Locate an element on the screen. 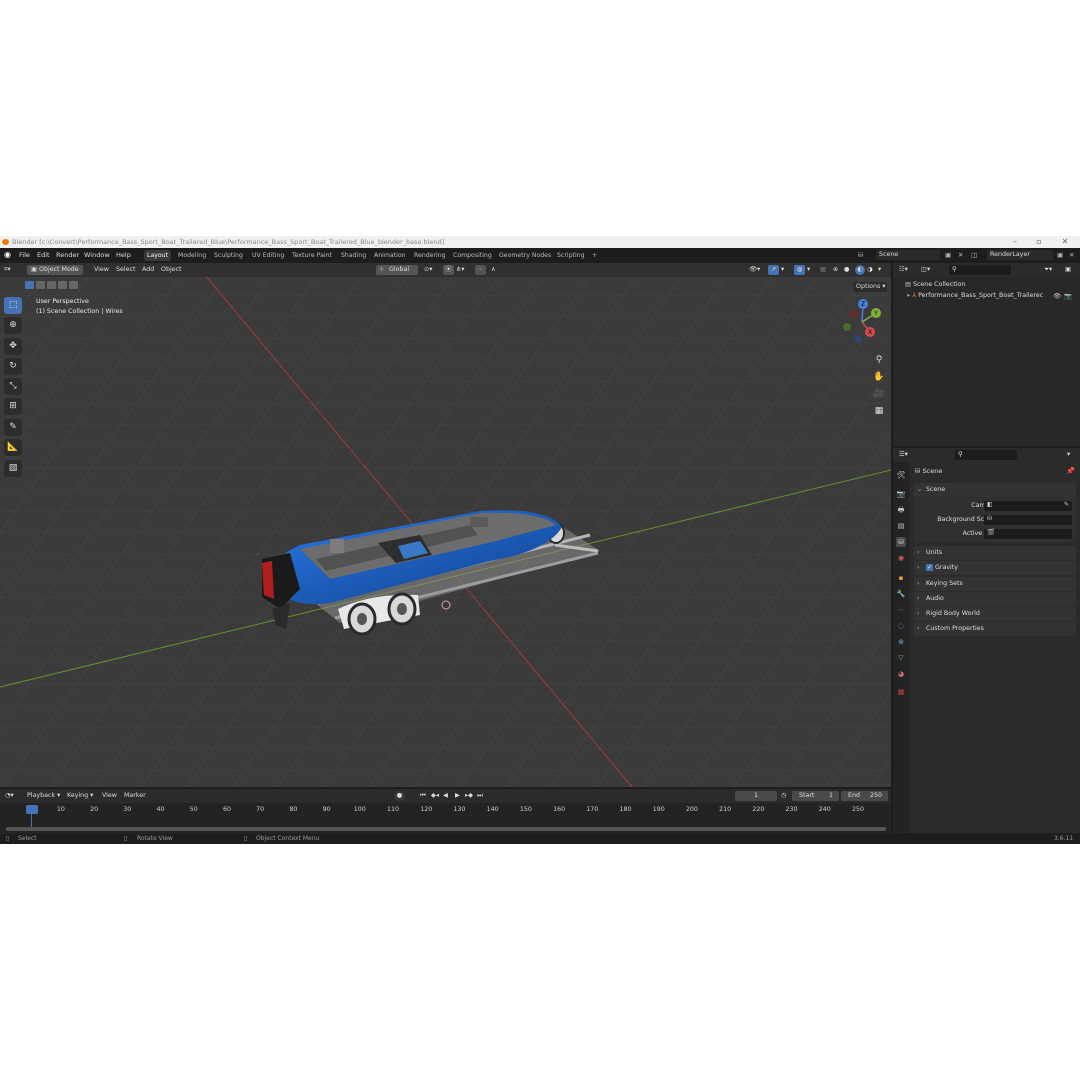 The height and width of the screenshot is (1080, 1080). cursor-icon: ⊕ is located at coordinates (13, 325).